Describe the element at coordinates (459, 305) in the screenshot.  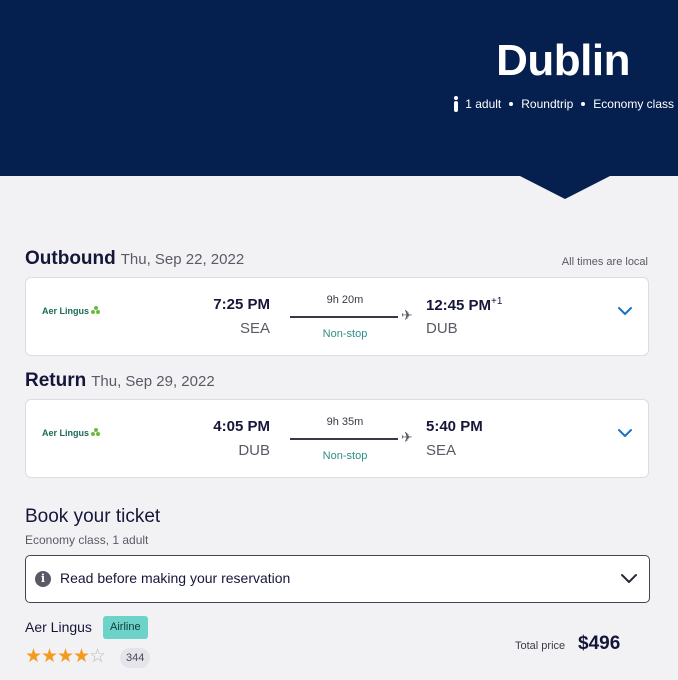
I see `arrival-time-value: 12:45 PM` at that location.